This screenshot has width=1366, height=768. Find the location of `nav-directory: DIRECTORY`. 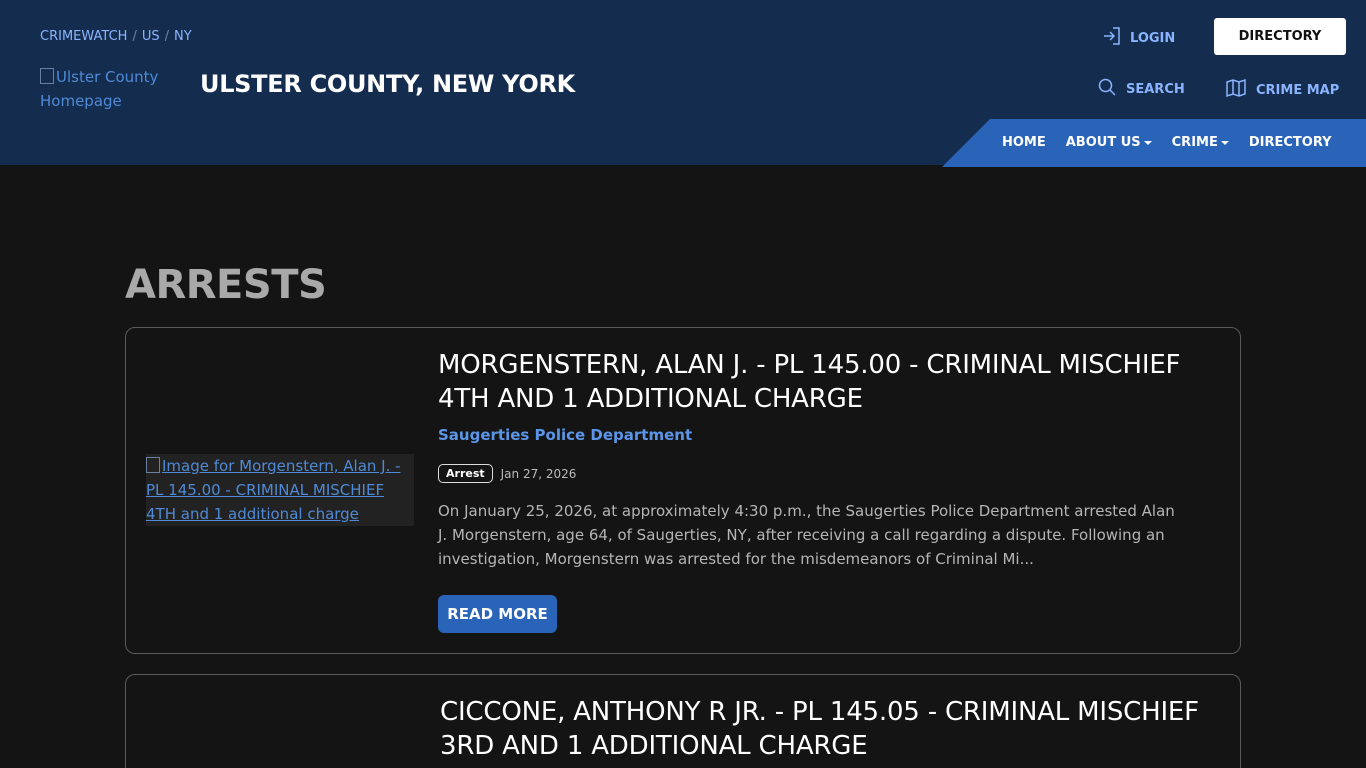

nav-directory: DIRECTORY is located at coordinates (1290, 142).